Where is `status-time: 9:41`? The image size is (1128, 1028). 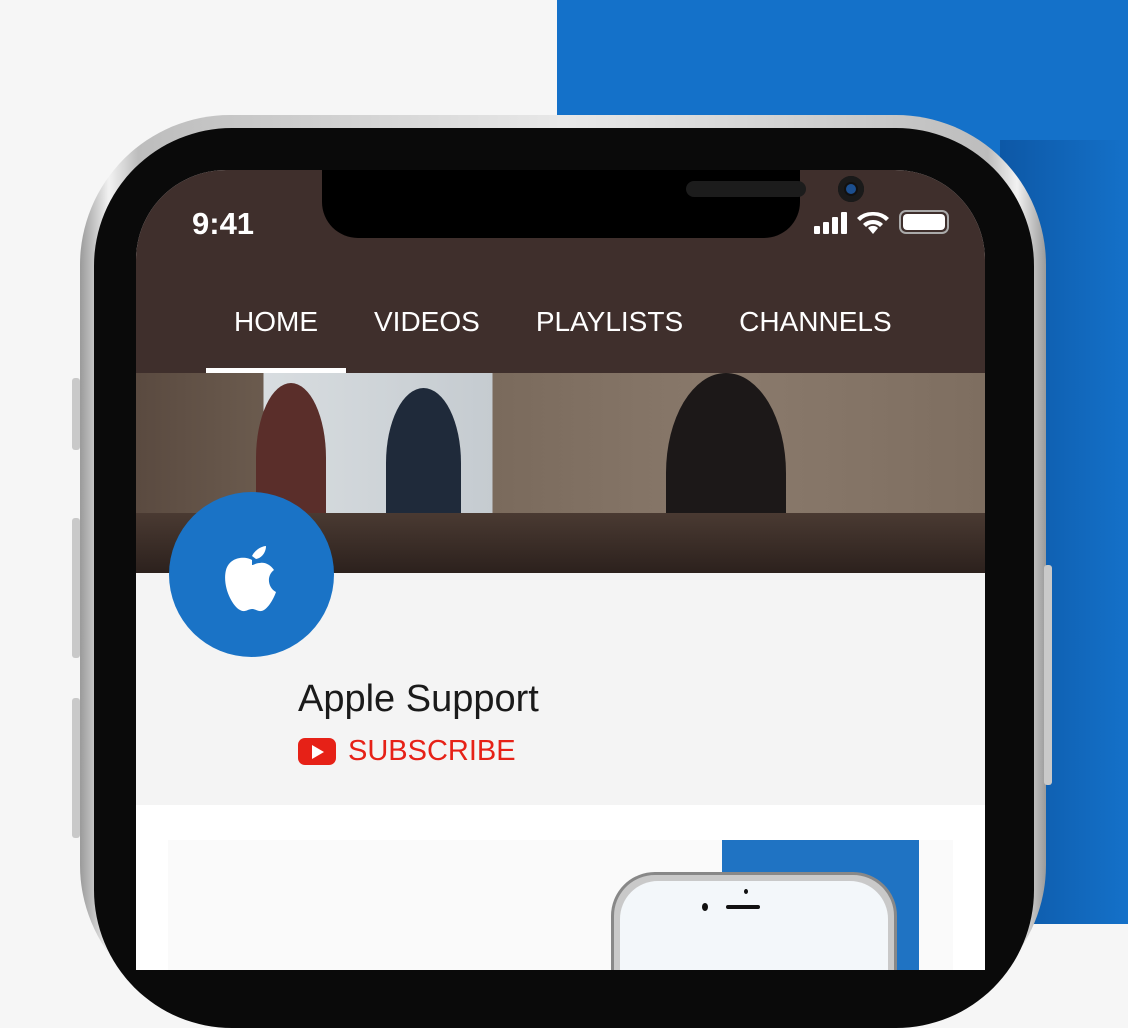 status-time: 9:41 is located at coordinates (223, 223).